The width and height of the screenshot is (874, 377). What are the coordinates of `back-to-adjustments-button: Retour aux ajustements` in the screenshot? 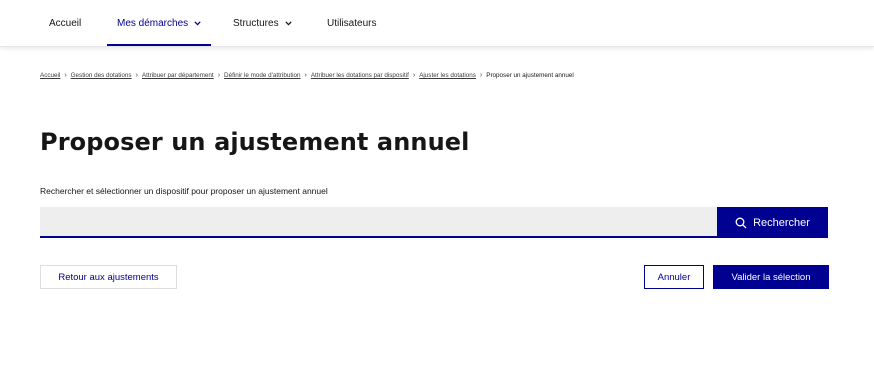 It's located at (108, 277).